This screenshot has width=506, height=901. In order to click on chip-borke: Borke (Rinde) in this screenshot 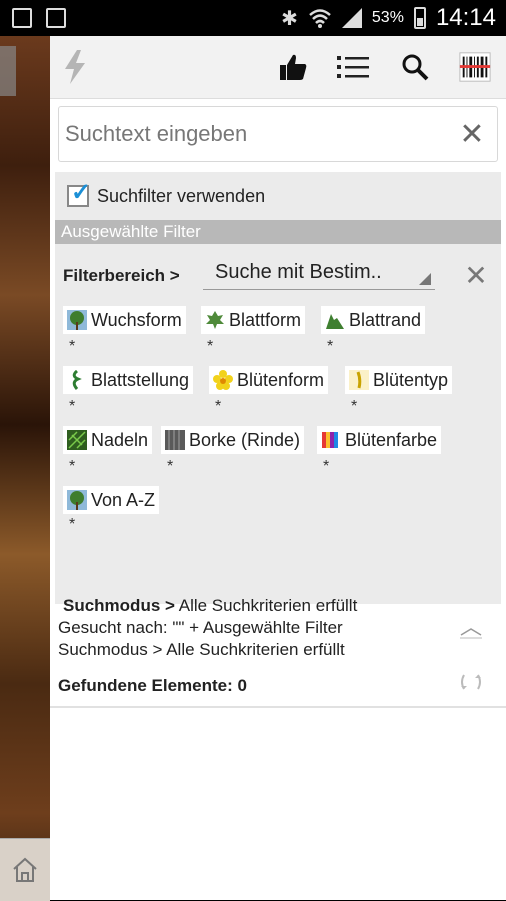, I will do `click(233, 440)`.